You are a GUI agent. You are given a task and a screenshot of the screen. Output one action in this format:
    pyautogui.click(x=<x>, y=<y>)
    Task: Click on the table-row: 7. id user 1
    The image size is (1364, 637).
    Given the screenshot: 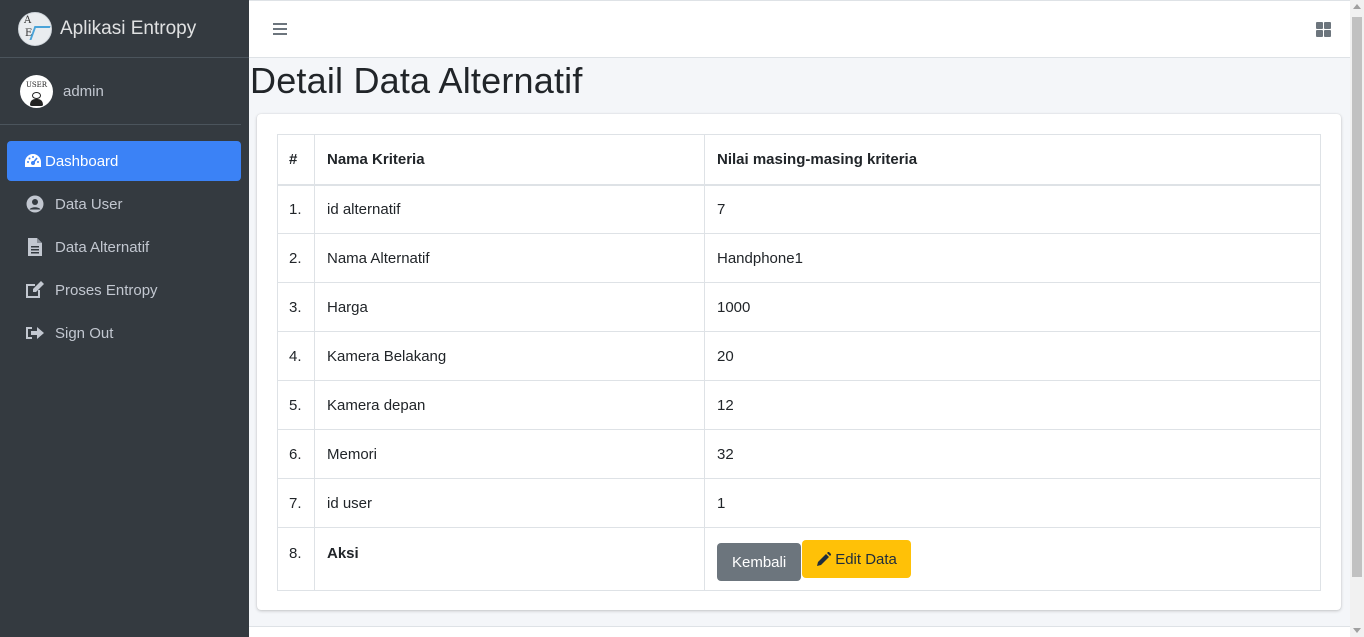 What is the action you would take?
    pyautogui.click(x=799, y=503)
    